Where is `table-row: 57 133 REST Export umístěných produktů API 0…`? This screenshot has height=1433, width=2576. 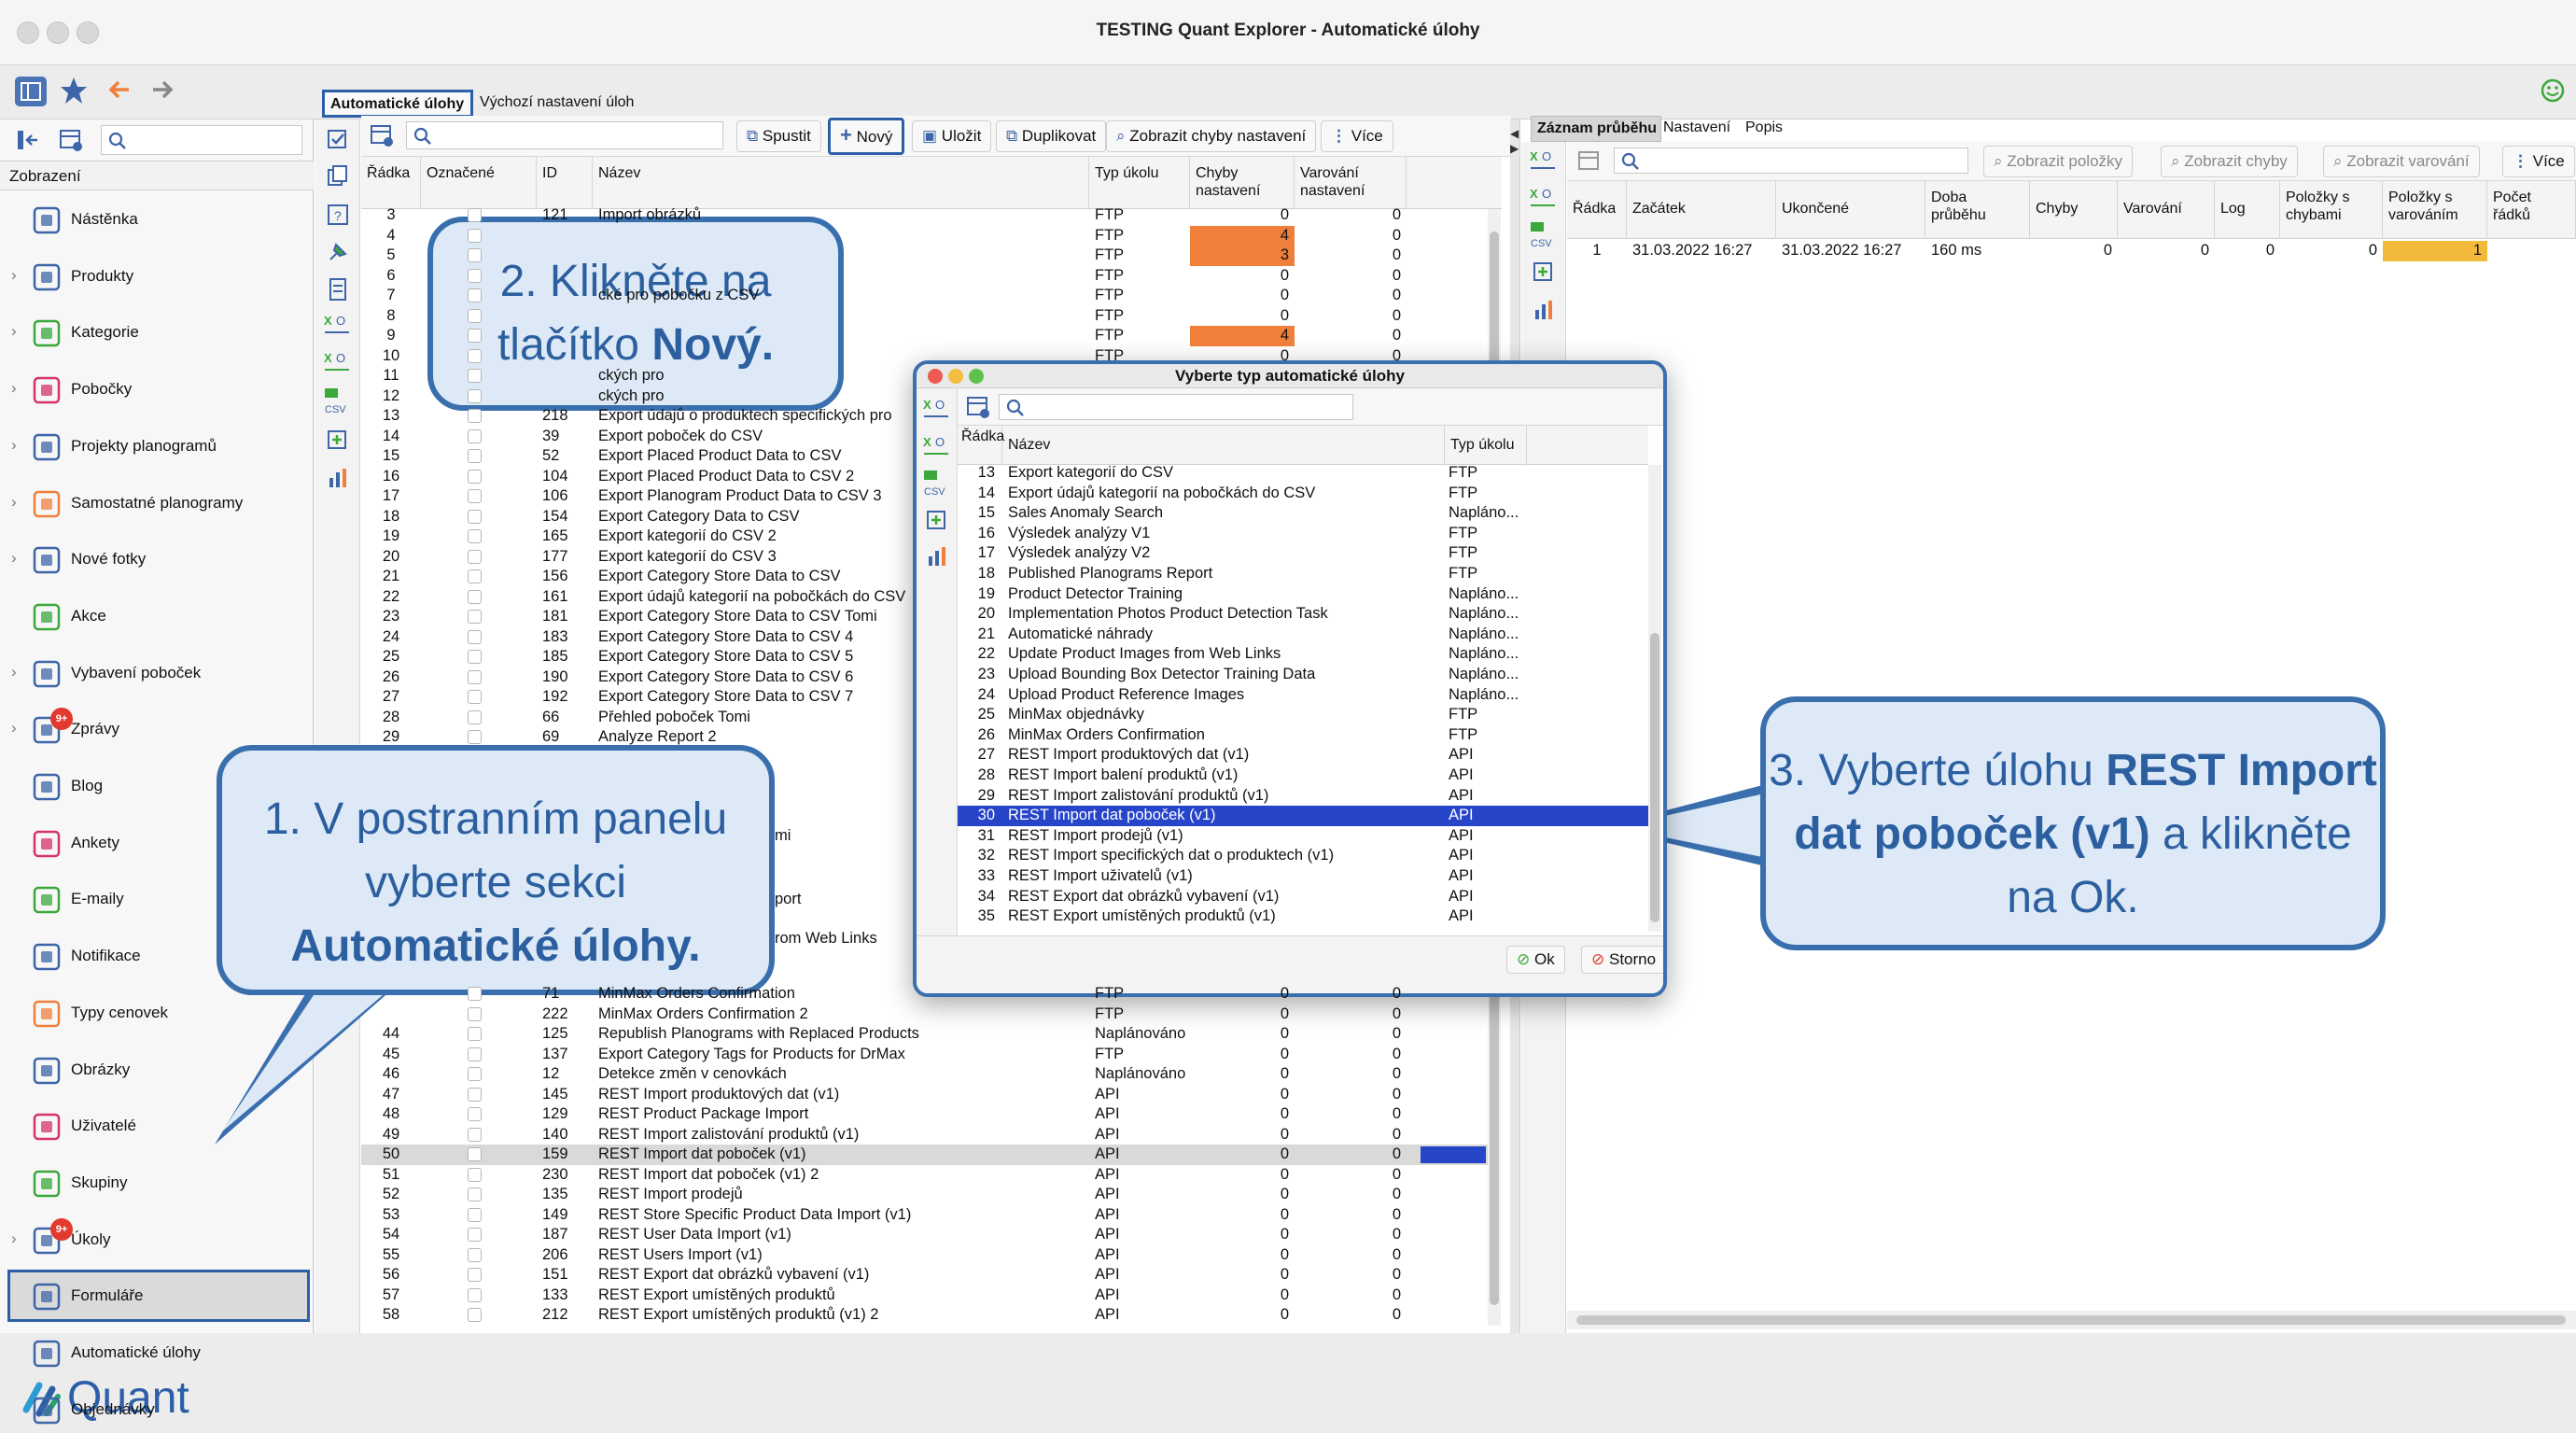
table-row: 57 133 REST Export umístěných produktů API 0… is located at coordinates (924, 1295).